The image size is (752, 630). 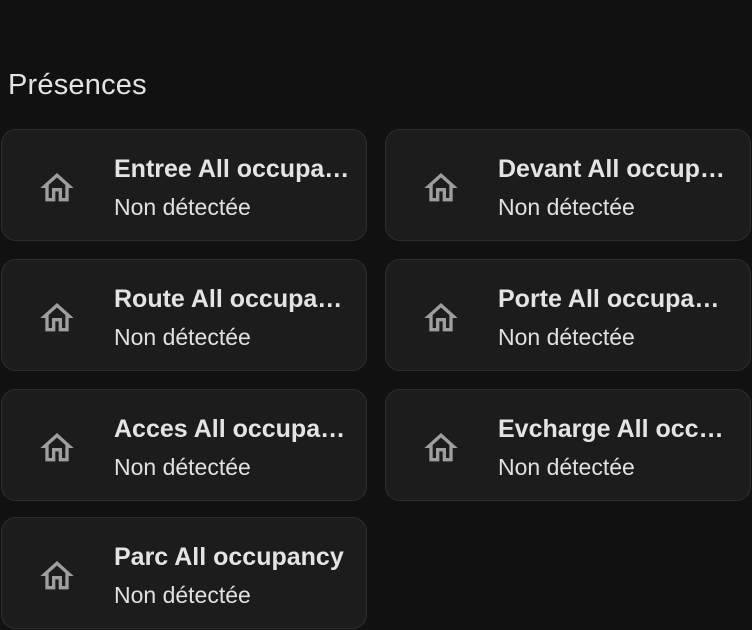 What do you see at coordinates (232, 169) in the screenshot?
I see `card-name: Entree All occupancy` at bounding box center [232, 169].